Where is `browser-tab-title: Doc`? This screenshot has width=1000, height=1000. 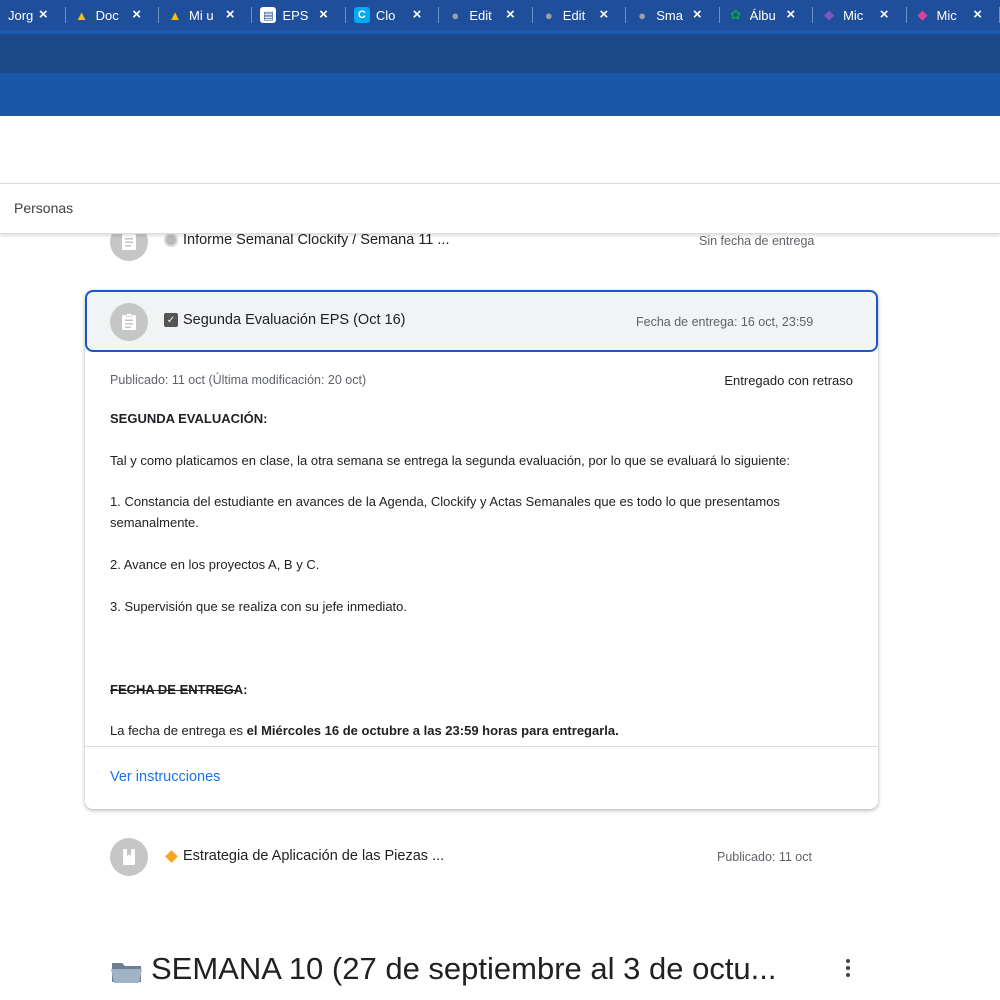 browser-tab-title: Doc is located at coordinates (107, 15).